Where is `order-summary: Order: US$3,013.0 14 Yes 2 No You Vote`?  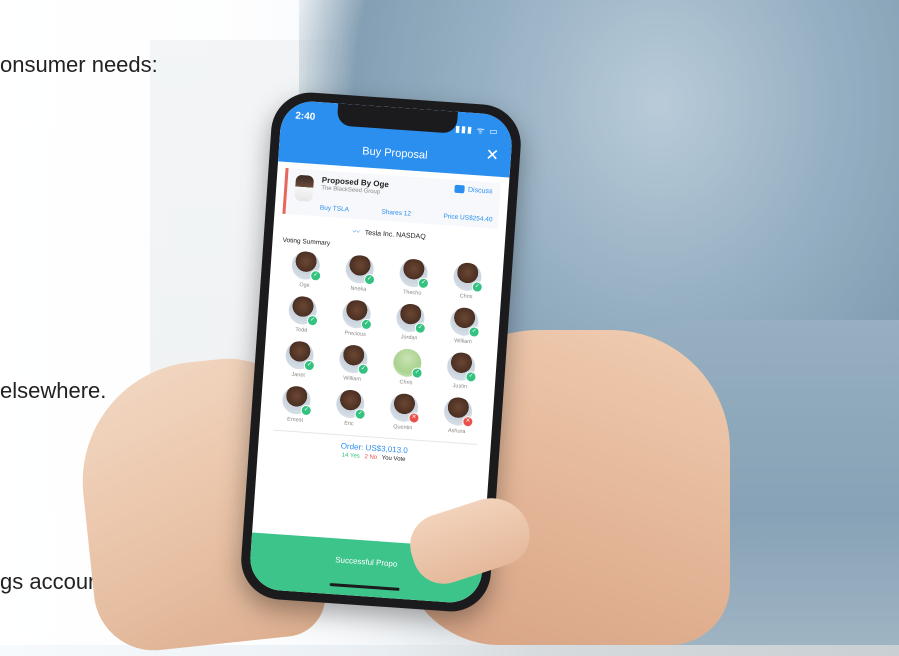 order-summary: Order: US$3,013.0 14 Yes 2 No You Vote is located at coordinates (374, 448).